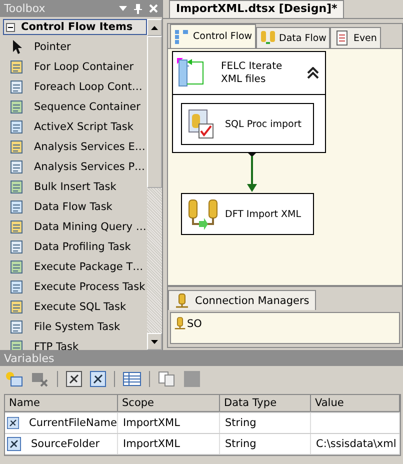  What do you see at coordinates (293, 37) in the screenshot?
I see `designer-tab: Data Flow` at bounding box center [293, 37].